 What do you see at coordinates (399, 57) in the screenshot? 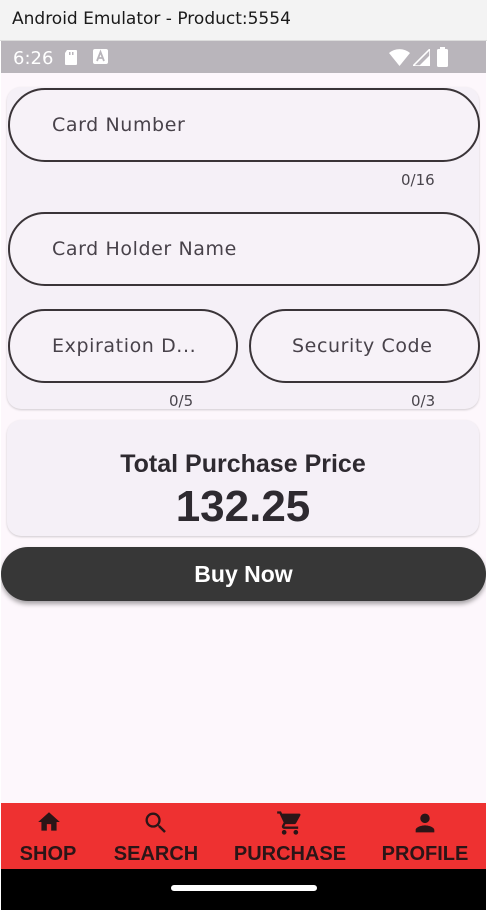
I see `wifi-icon` at bounding box center [399, 57].